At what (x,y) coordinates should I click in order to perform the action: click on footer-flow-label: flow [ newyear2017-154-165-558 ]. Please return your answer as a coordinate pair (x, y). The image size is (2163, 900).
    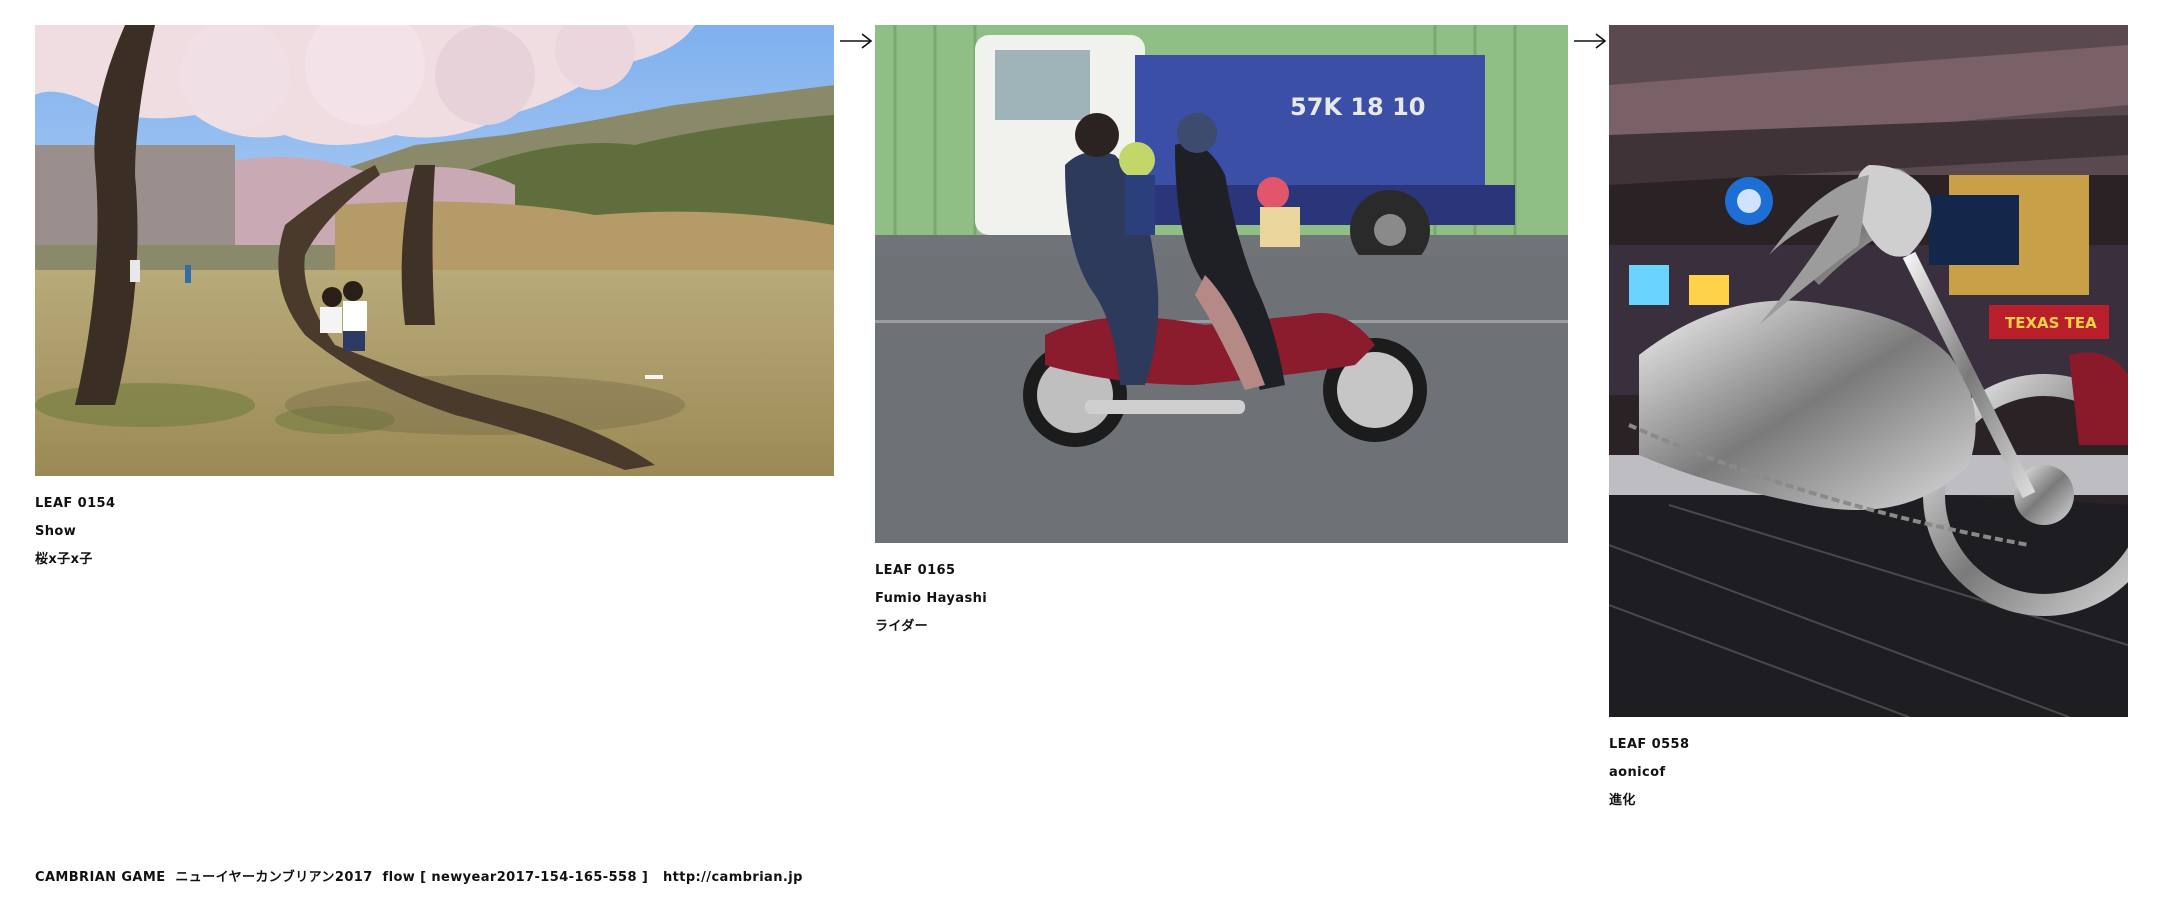
    Looking at the image, I should click on (515, 877).